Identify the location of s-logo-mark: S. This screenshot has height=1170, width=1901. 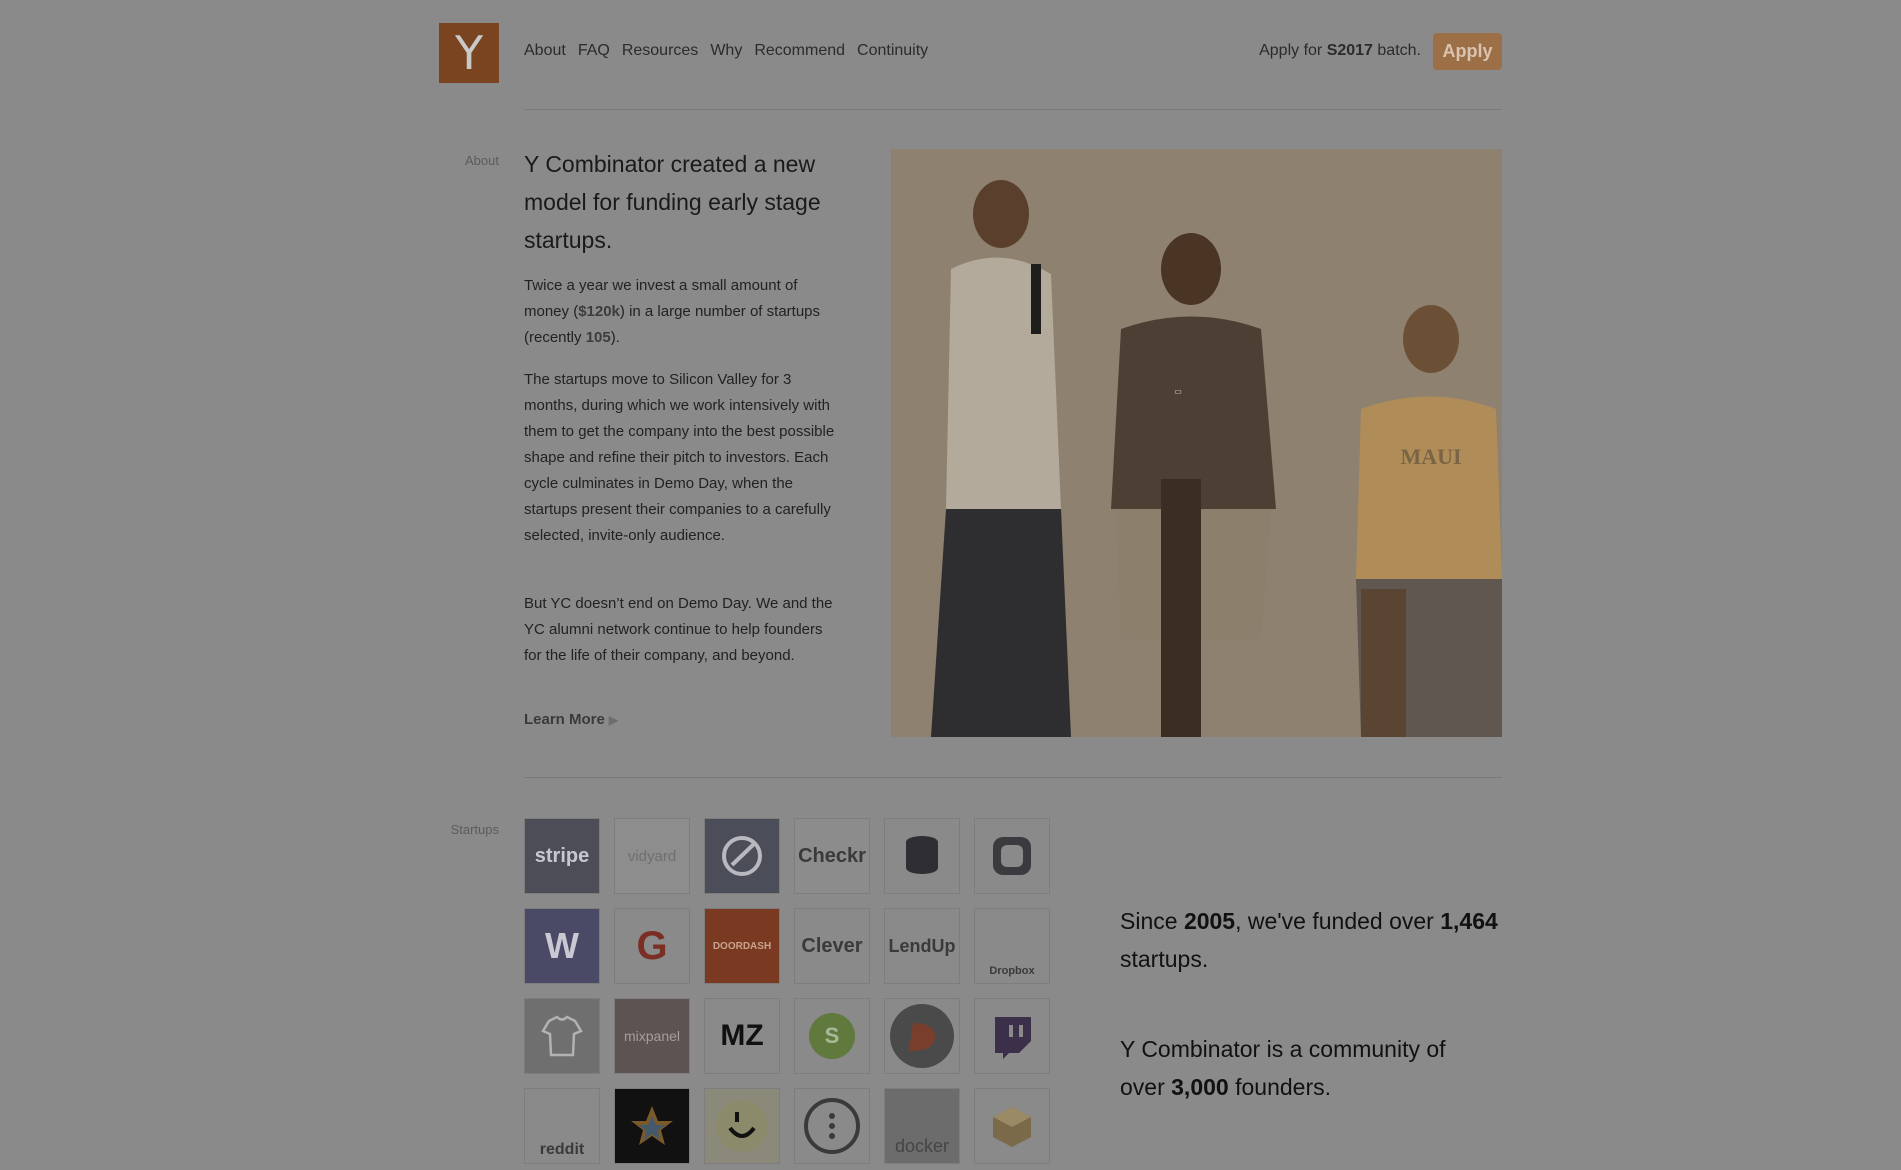
(832, 1036).